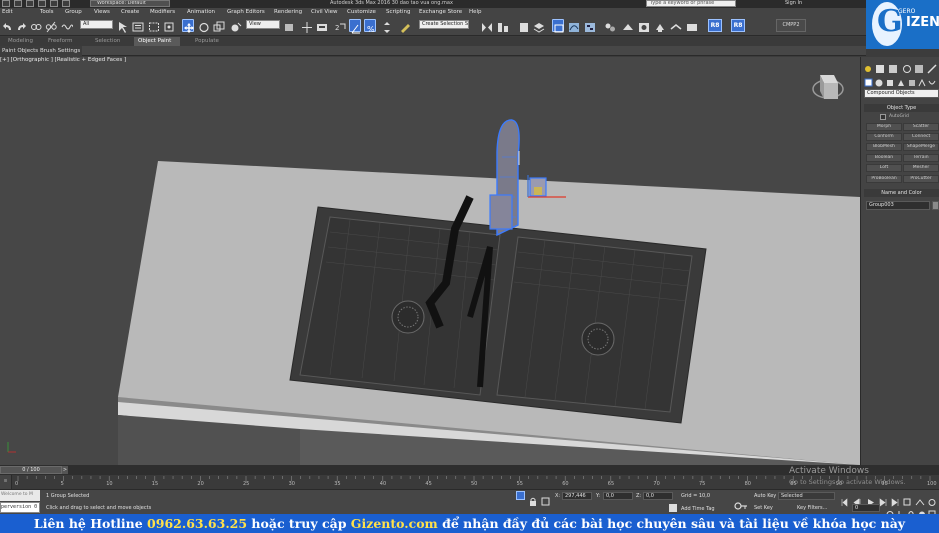  Describe the element at coordinates (644, 25) in the screenshot. I see `rendered-frame-window-icon` at that location.